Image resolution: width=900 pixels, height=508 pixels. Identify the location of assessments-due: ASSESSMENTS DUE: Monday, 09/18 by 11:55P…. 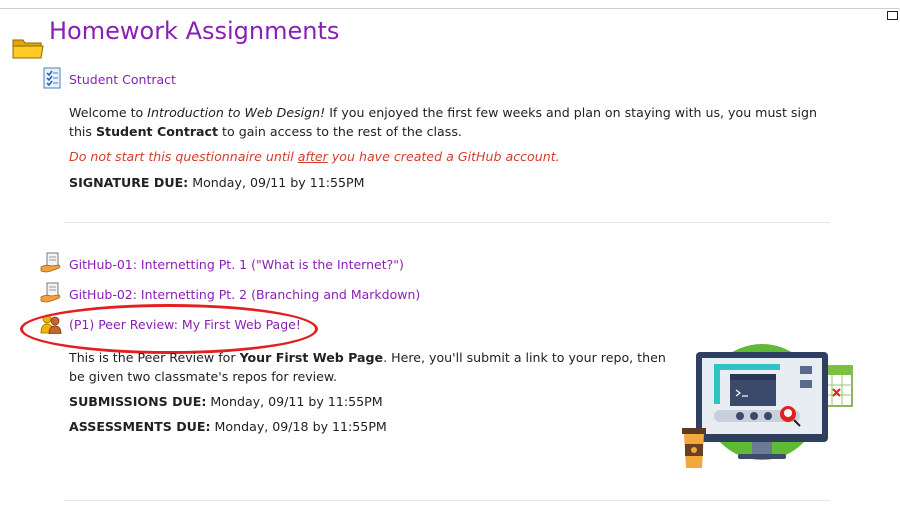
(228, 426).